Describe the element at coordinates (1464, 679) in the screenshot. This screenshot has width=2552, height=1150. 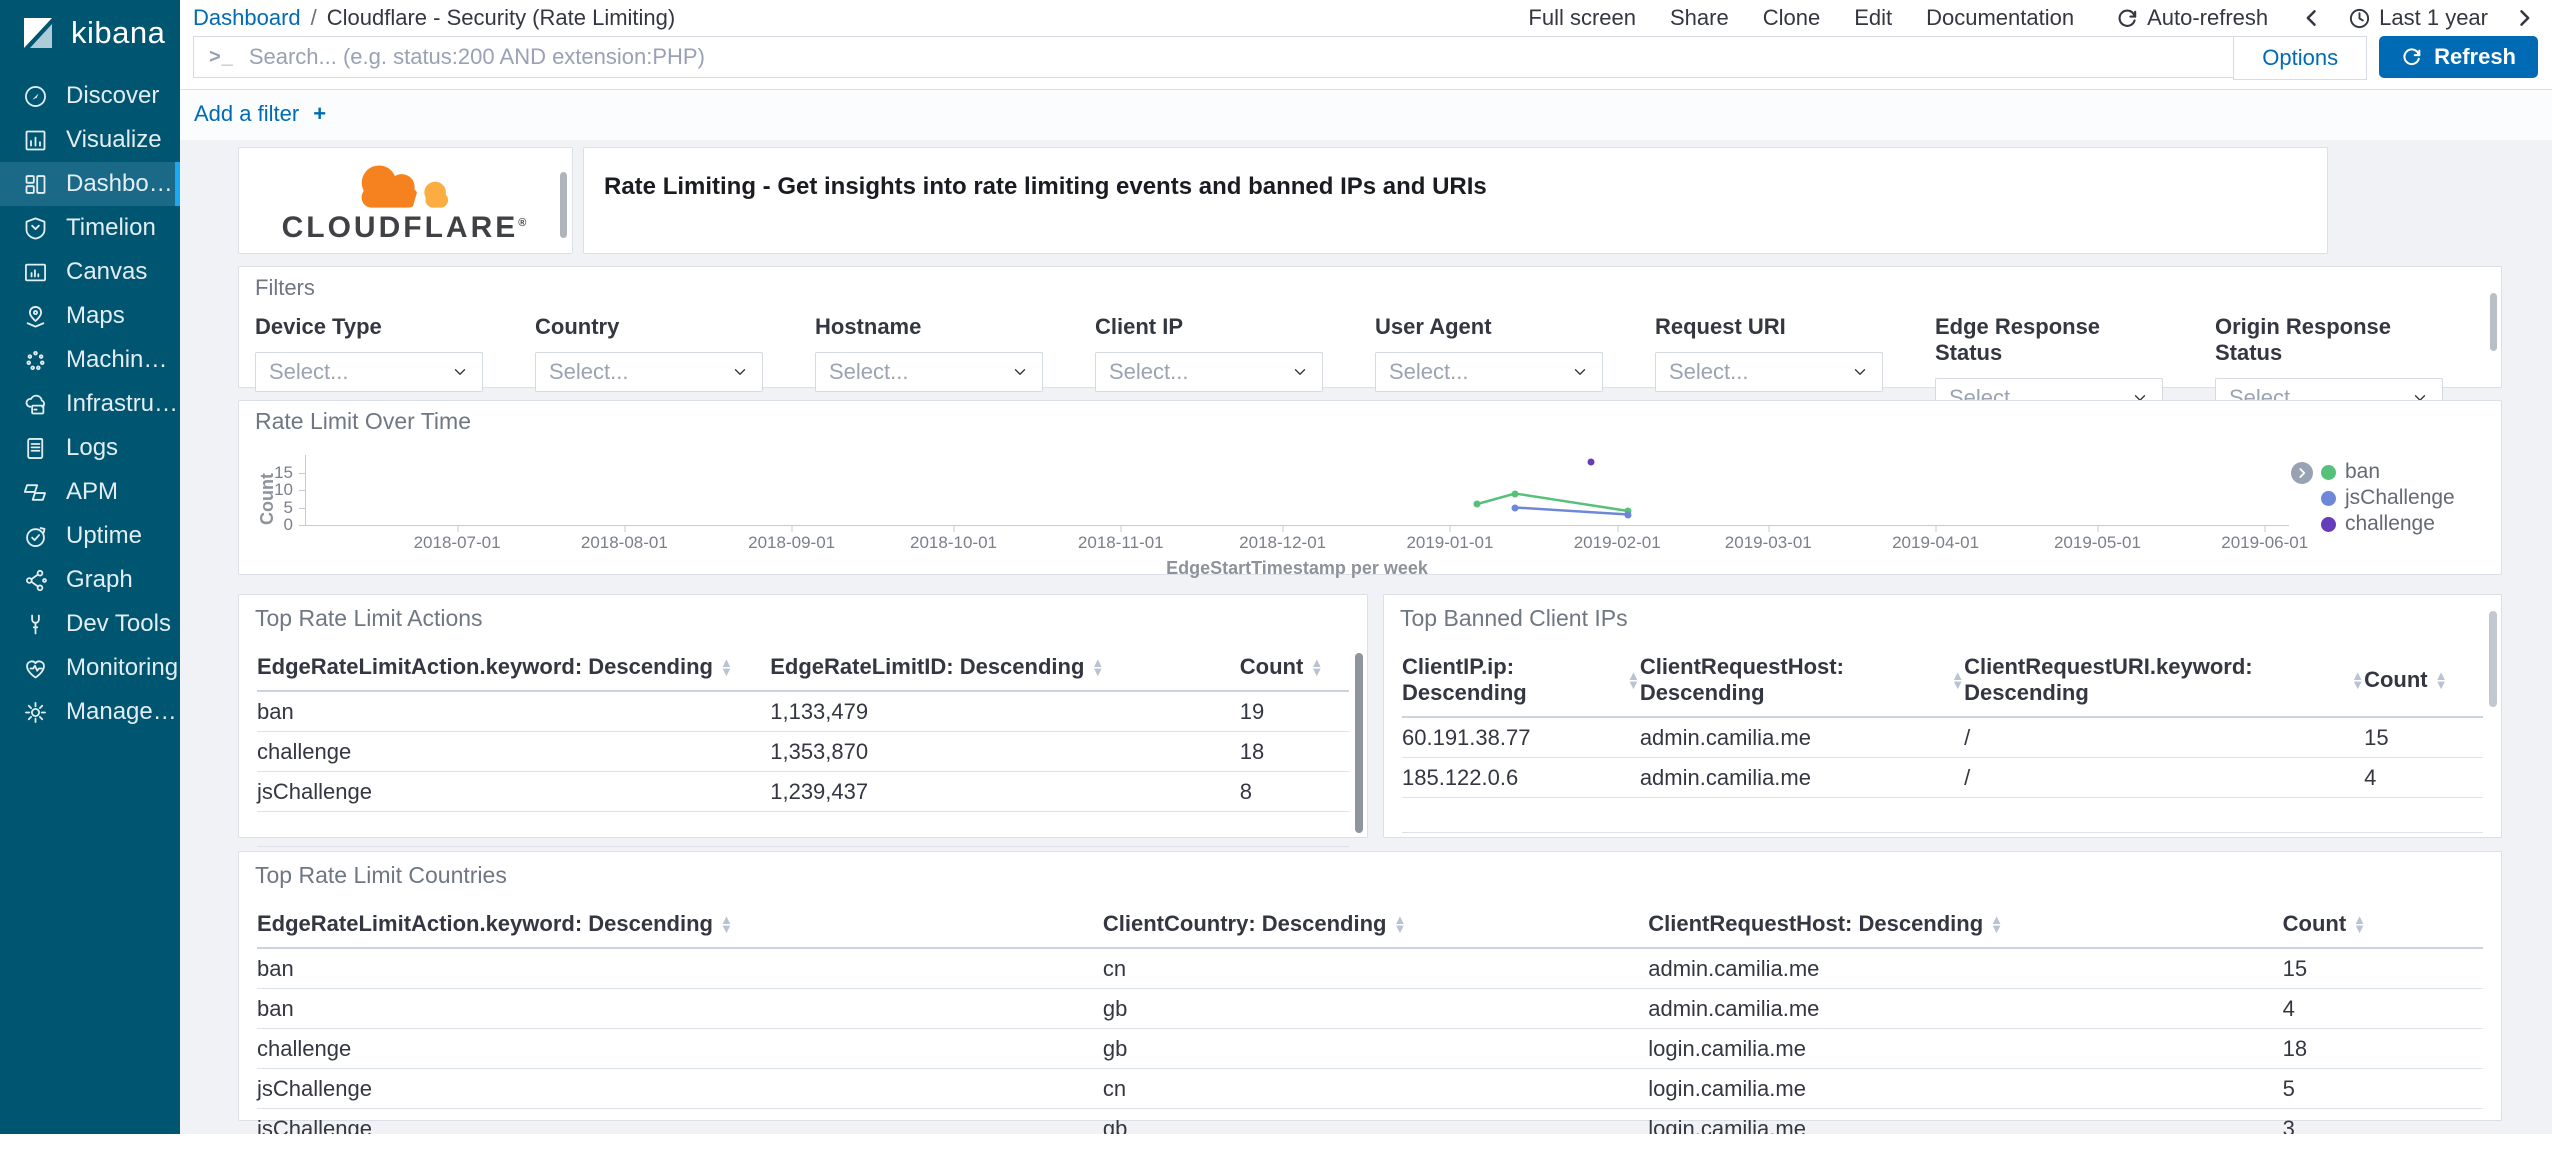
I see `column-header-label: ClientIP.ip: Descending` at that location.